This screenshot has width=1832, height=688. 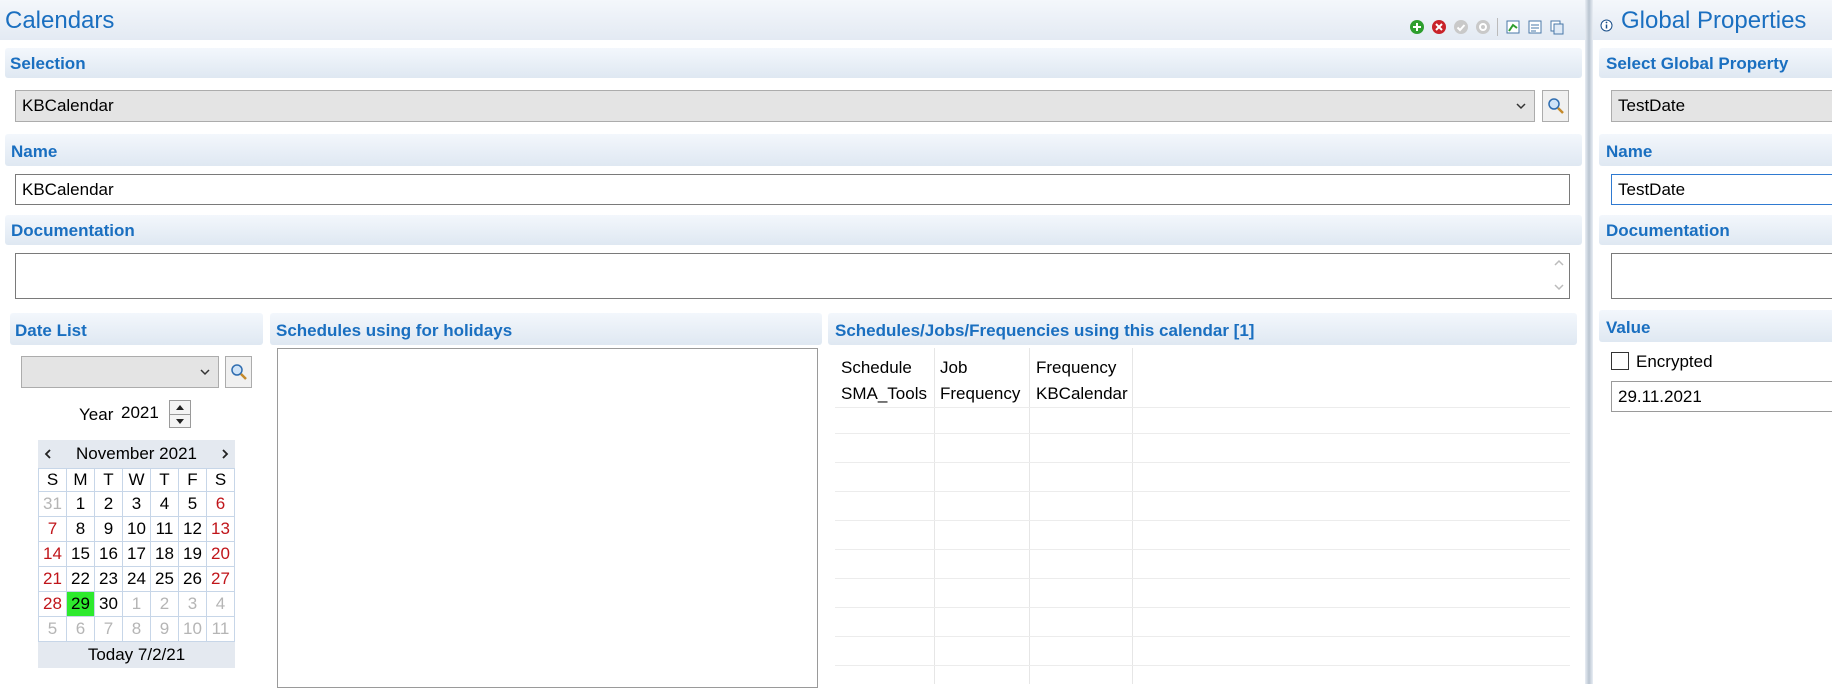 What do you see at coordinates (136, 655) in the screenshot?
I see `today-bar: Today 7/2/21` at bounding box center [136, 655].